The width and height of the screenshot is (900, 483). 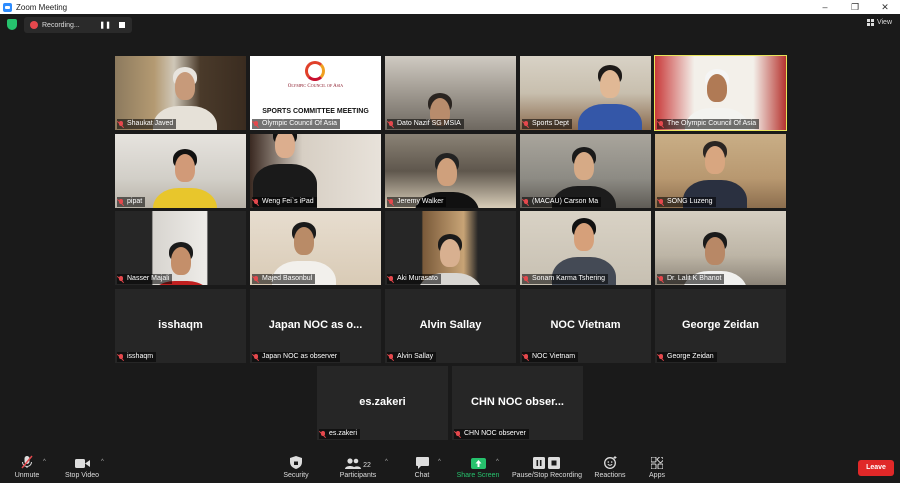 What do you see at coordinates (315, 86) in the screenshot?
I see `slide-logo-text: Olympic Council of Asia` at bounding box center [315, 86].